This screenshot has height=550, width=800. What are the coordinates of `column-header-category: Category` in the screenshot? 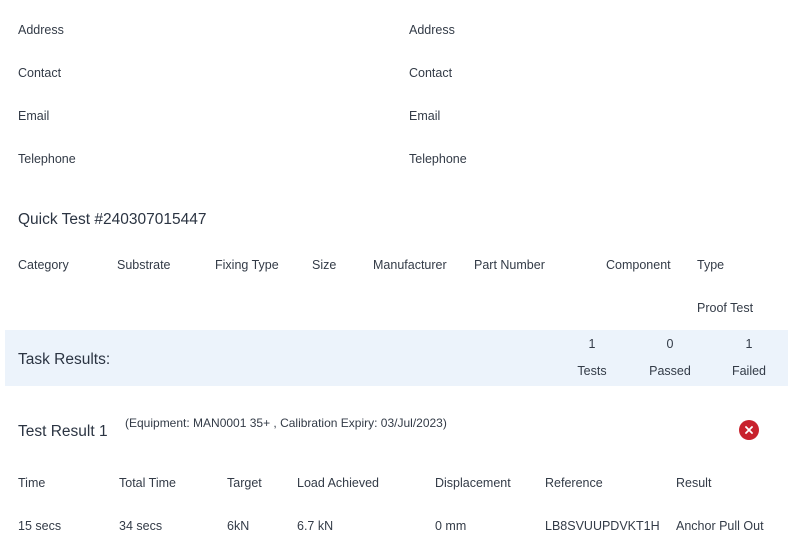 It's located at (43, 265).